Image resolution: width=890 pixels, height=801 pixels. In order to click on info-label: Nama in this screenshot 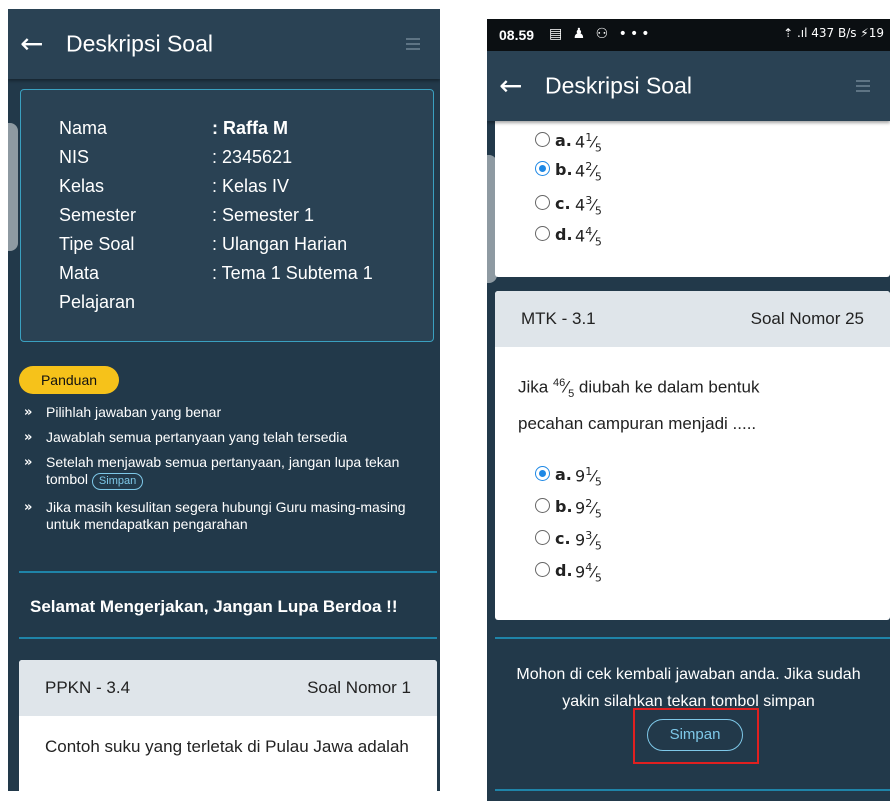, I will do `click(83, 128)`.